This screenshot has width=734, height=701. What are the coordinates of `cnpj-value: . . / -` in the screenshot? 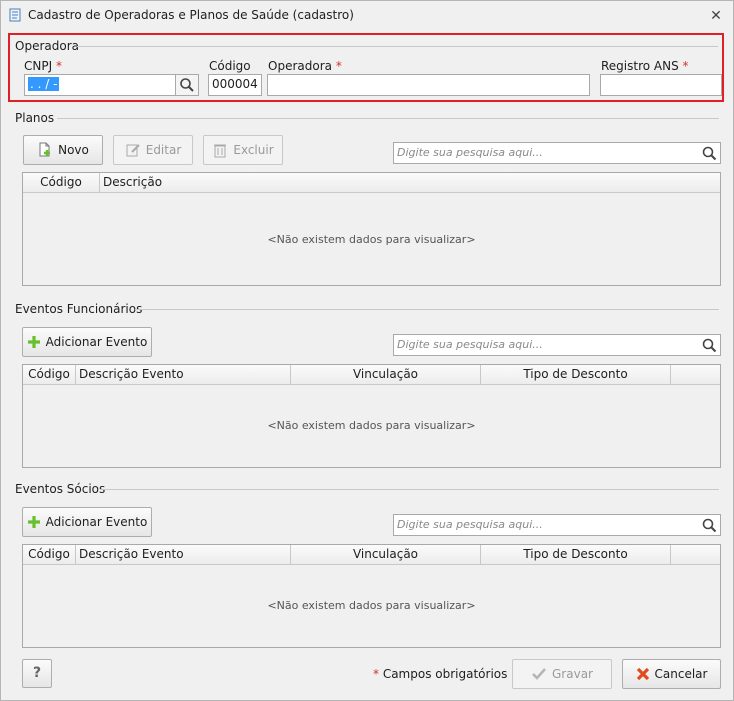 It's located at (44, 84).